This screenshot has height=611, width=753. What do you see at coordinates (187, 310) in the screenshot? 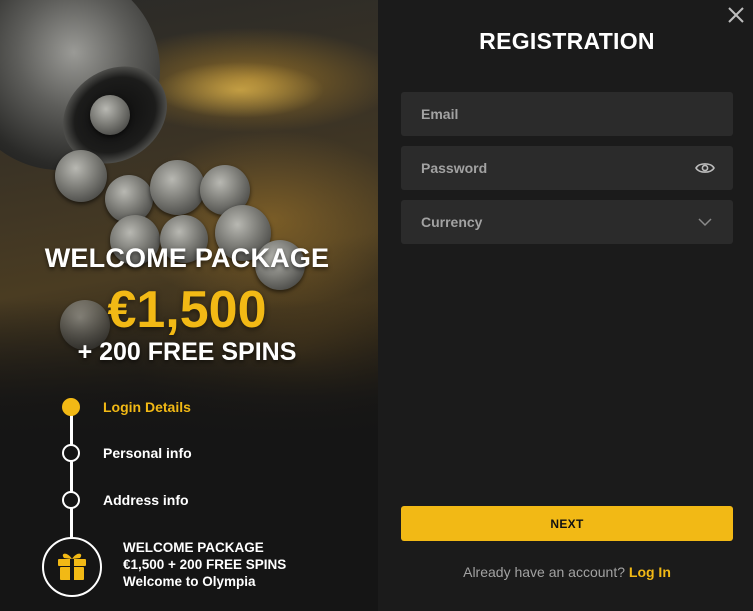
I see `promo-amount: €1,500` at bounding box center [187, 310].